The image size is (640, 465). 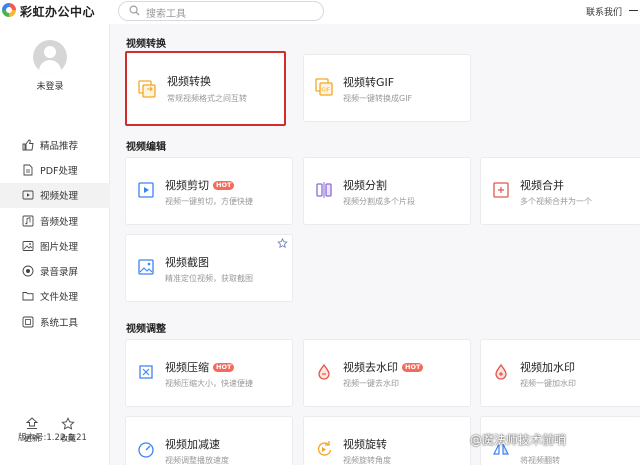 I want to click on card-add-watermark: 视频加水印 视频一键加水印, so click(x=560, y=373).